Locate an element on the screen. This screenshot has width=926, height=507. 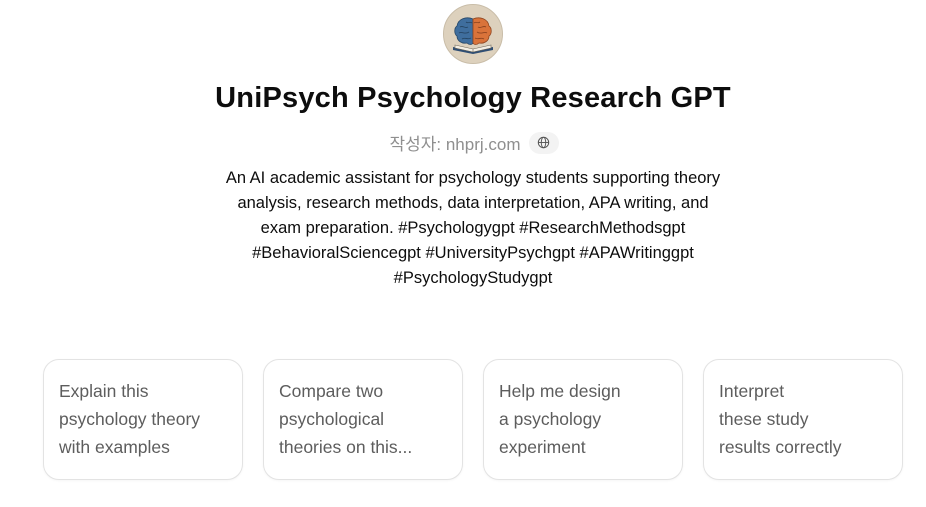
starter-prompt-card: Interpret these study results correctly is located at coordinates (803, 419).